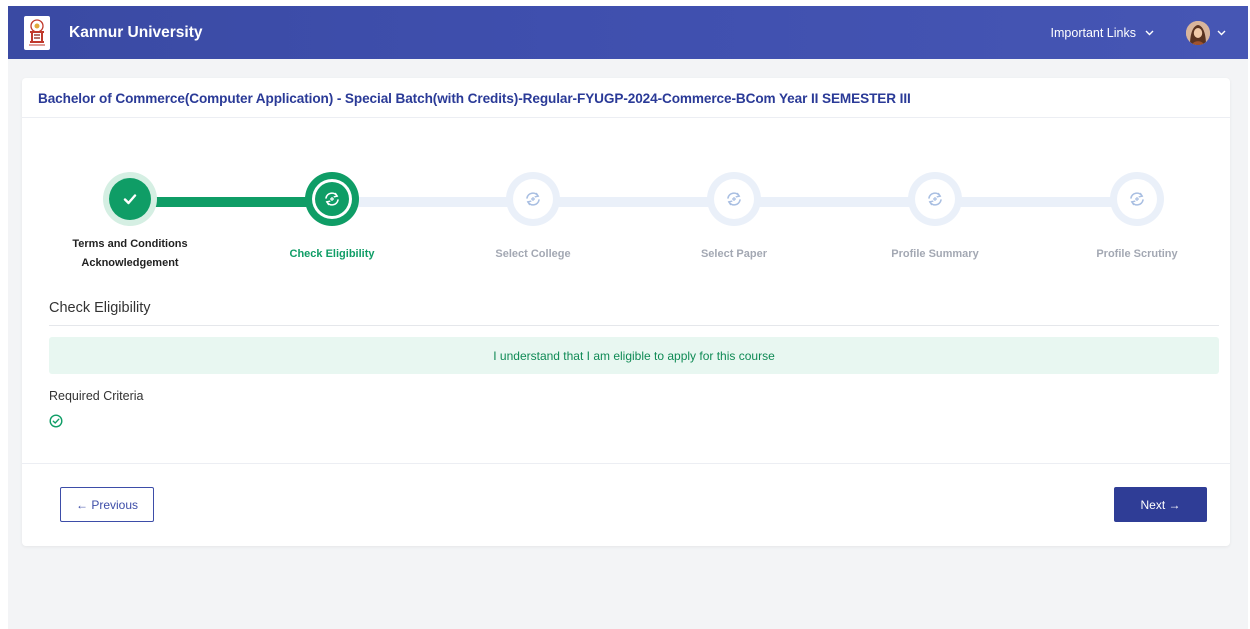 This screenshot has width=1250, height=629. I want to click on required-criteria-label: Required Criteria, so click(96, 396).